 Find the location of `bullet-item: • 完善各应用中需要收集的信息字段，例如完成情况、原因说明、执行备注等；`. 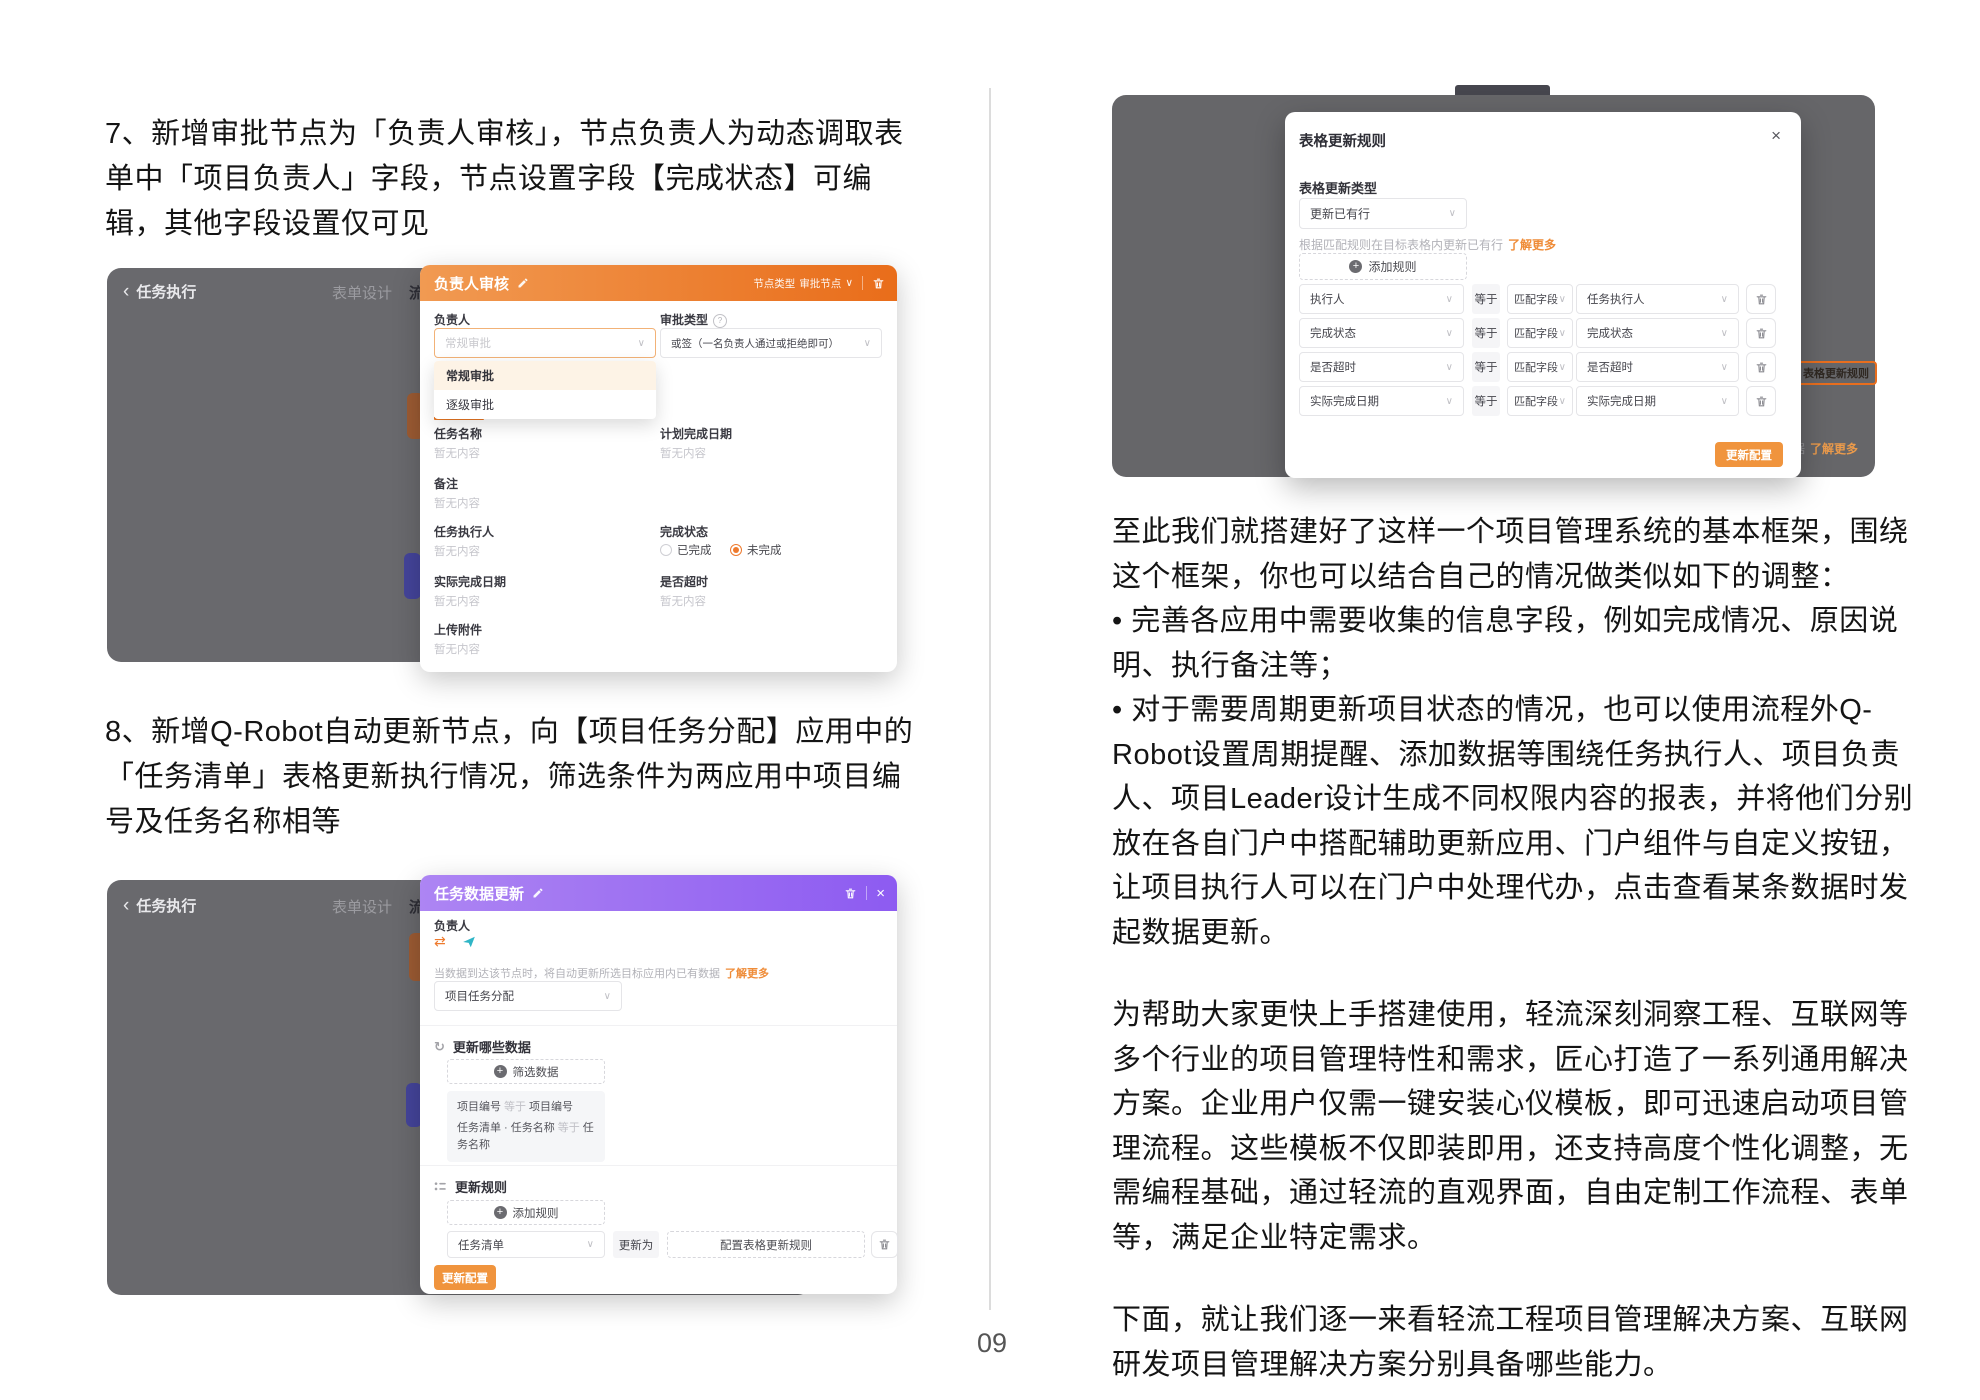

bullet-item: • 完善各应用中需要收集的信息字段，例如完成情况、原因说明、执行备注等； is located at coordinates (1505, 643).